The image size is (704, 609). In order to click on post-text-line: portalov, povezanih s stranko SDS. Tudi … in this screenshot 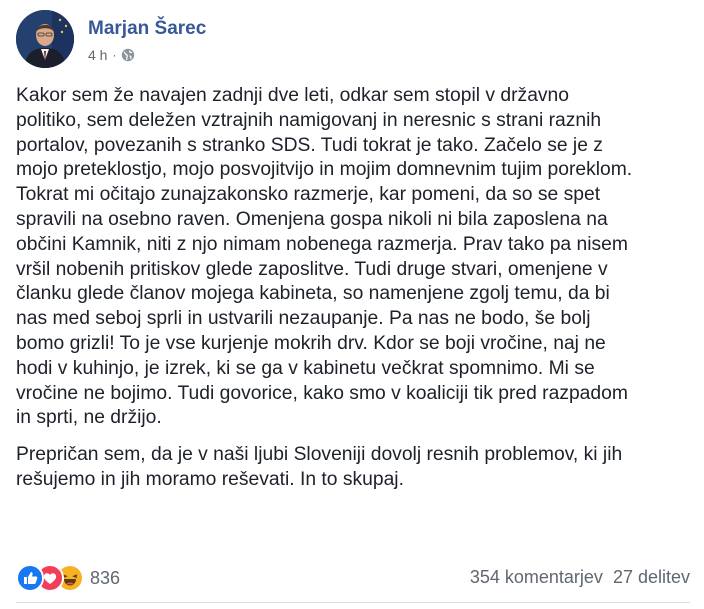, I will do `click(309, 145)`.